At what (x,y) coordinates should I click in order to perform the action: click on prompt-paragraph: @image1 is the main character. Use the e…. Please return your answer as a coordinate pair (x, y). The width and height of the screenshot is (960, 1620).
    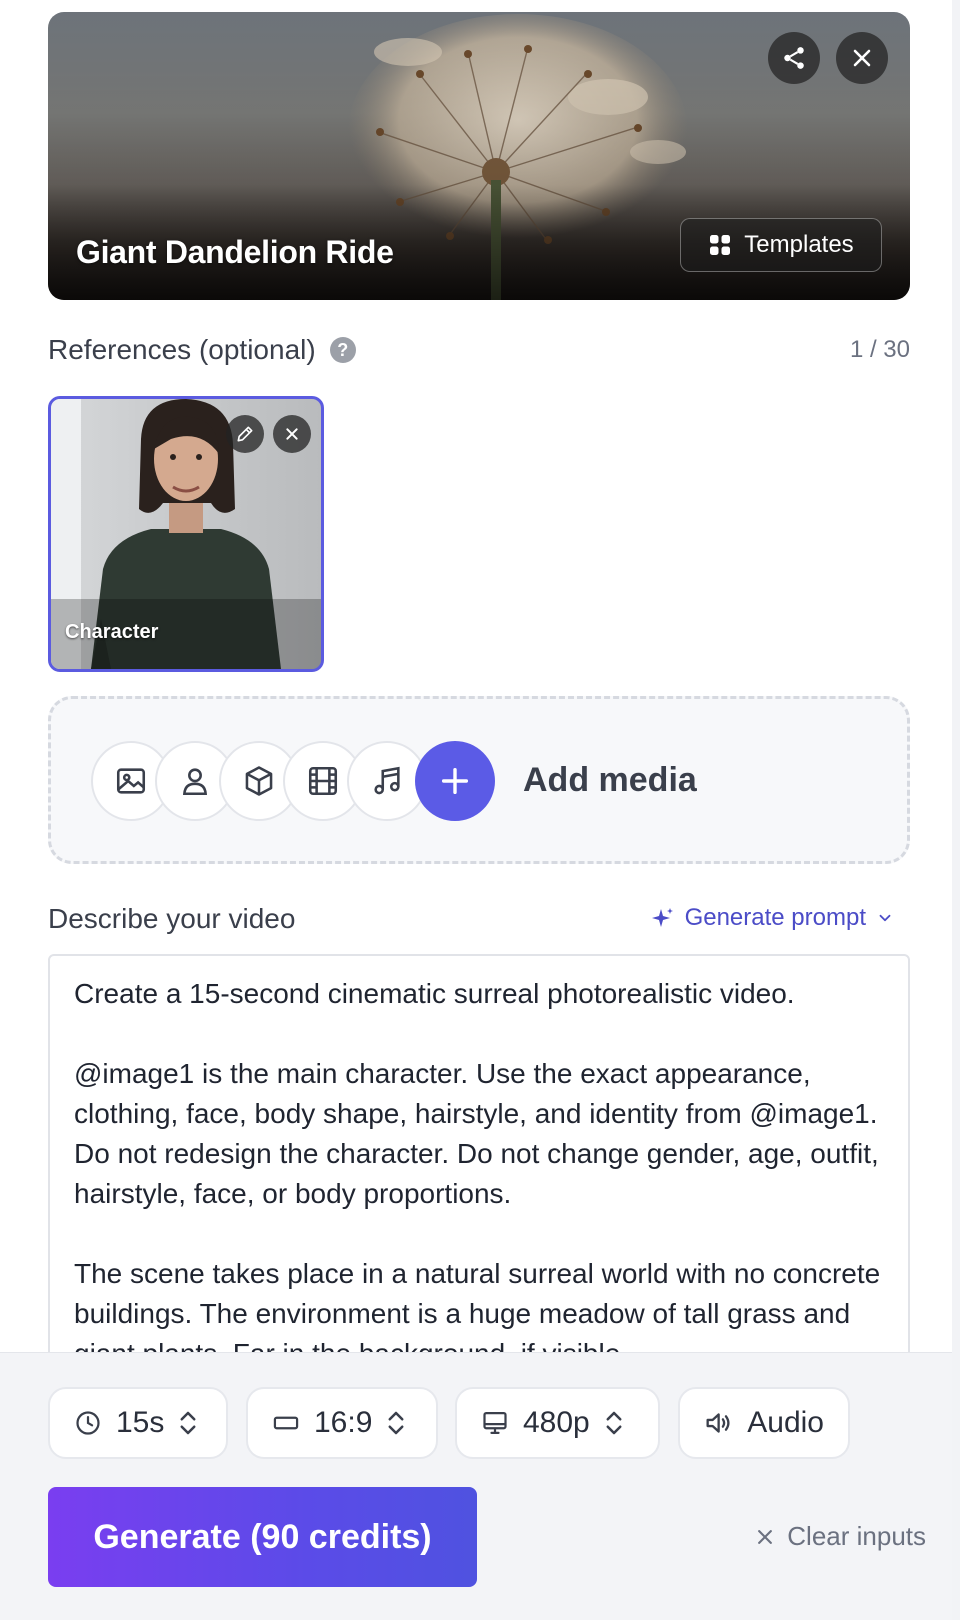
    Looking at the image, I should click on (476, 1133).